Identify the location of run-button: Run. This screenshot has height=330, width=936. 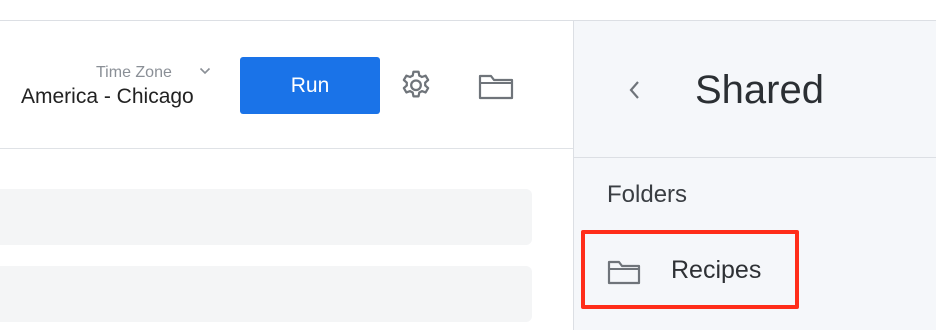
(310, 85).